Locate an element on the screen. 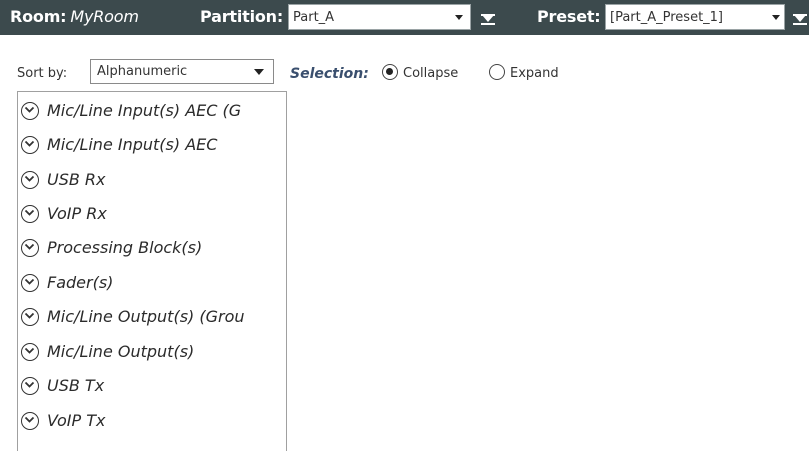  expand-radio is located at coordinates (497, 72).